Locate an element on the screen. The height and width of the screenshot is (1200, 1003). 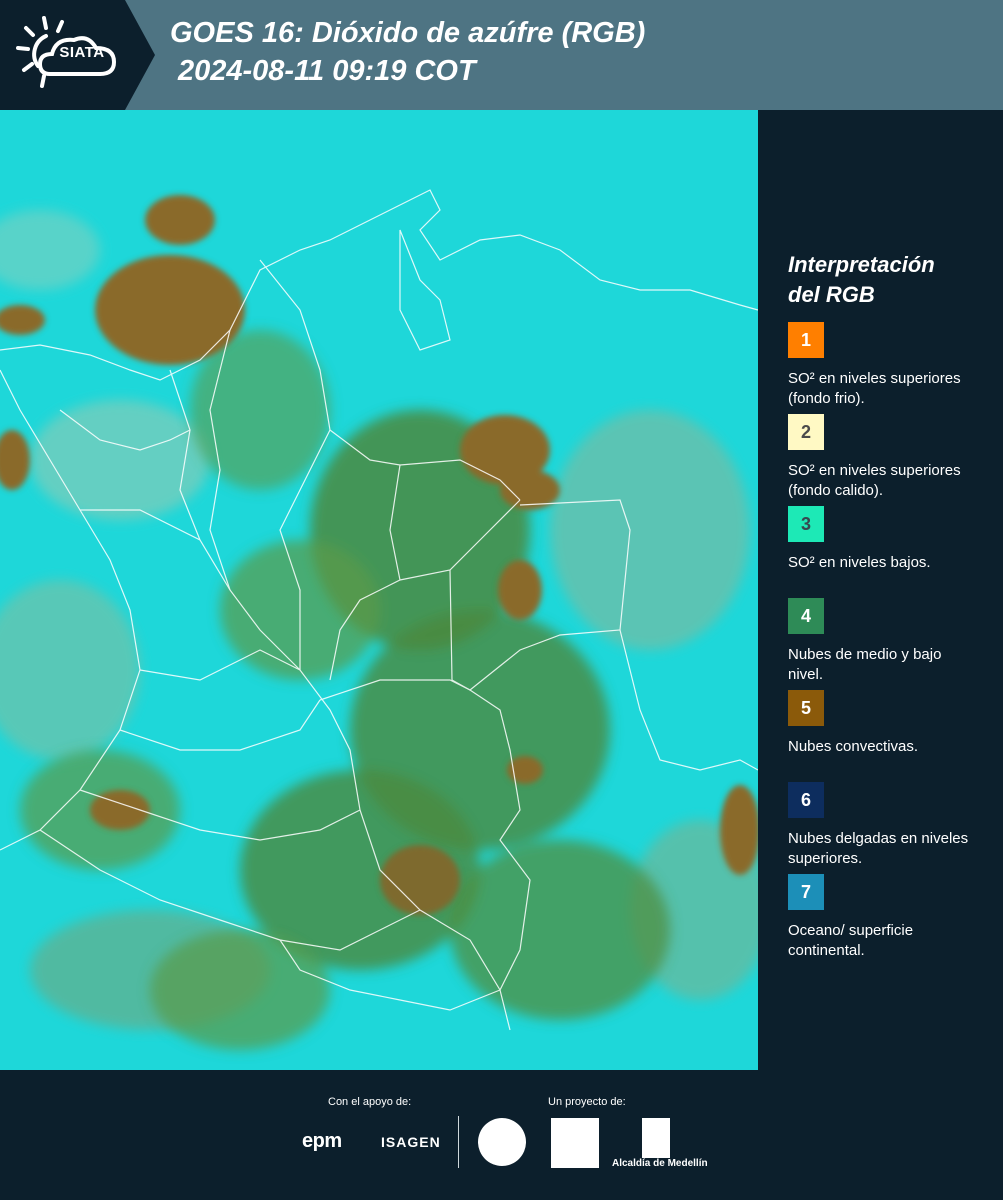
isagen-logo: ISAGEN is located at coordinates (411, 1142).